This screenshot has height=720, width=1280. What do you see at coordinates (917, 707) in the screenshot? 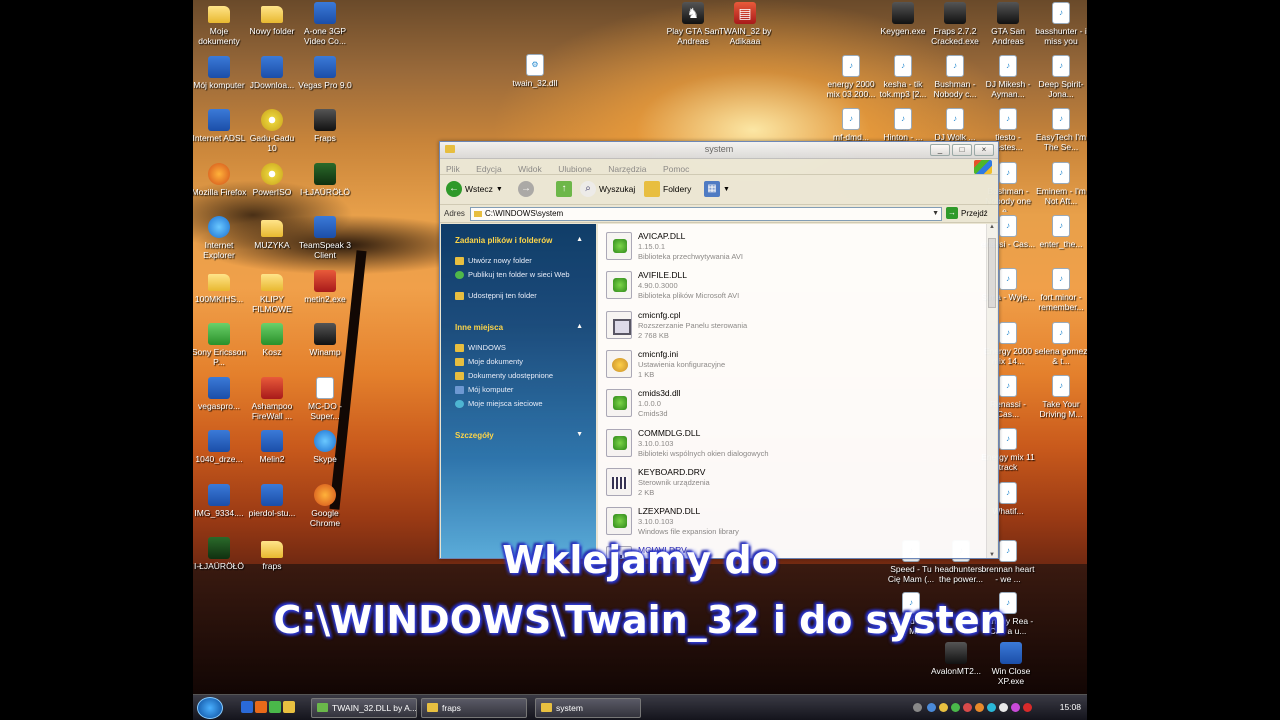
I see `tray-expand-icon` at bounding box center [917, 707].